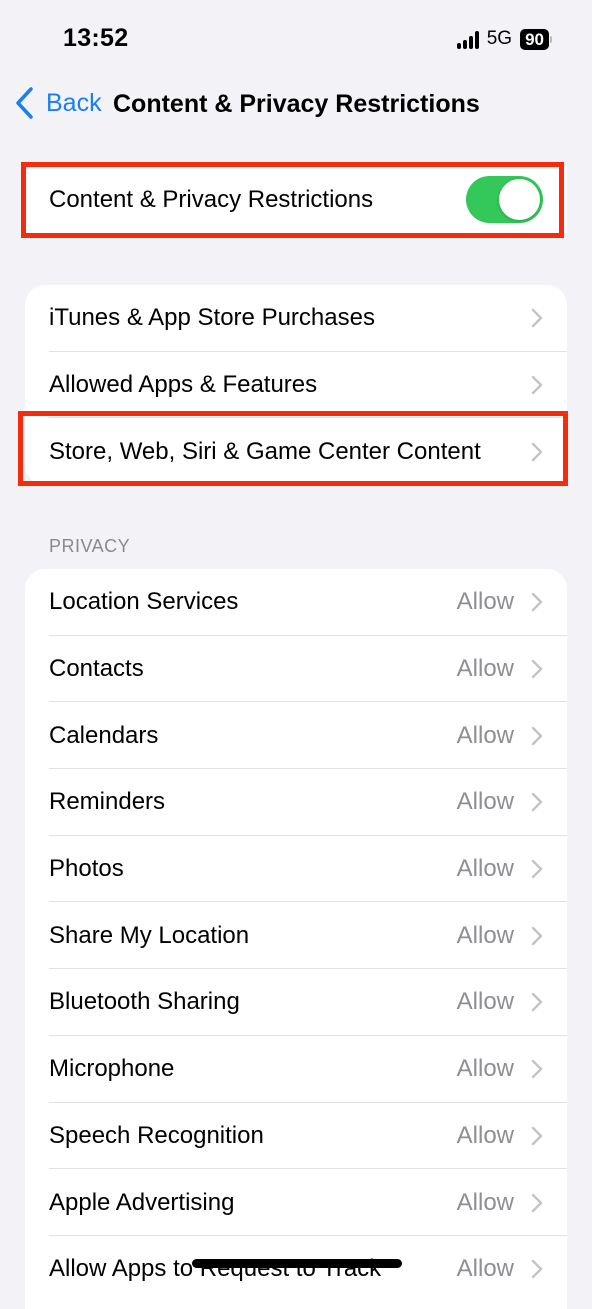  I want to click on list-item-label: Store, Web, Siri & Game Center Content, so click(265, 451).